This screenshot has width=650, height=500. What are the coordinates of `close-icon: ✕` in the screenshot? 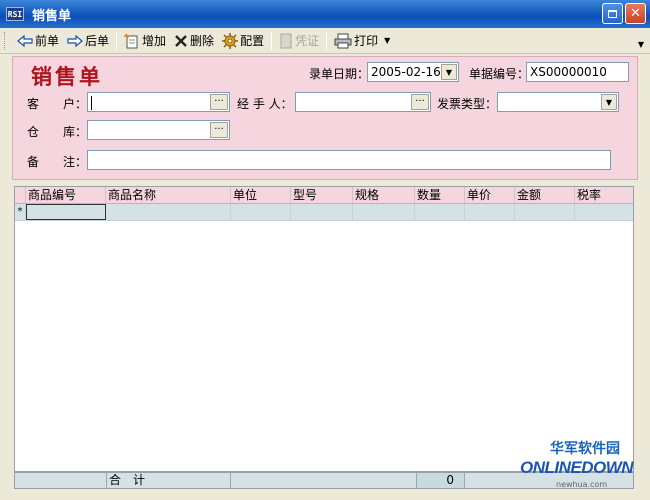 It's located at (635, 13).